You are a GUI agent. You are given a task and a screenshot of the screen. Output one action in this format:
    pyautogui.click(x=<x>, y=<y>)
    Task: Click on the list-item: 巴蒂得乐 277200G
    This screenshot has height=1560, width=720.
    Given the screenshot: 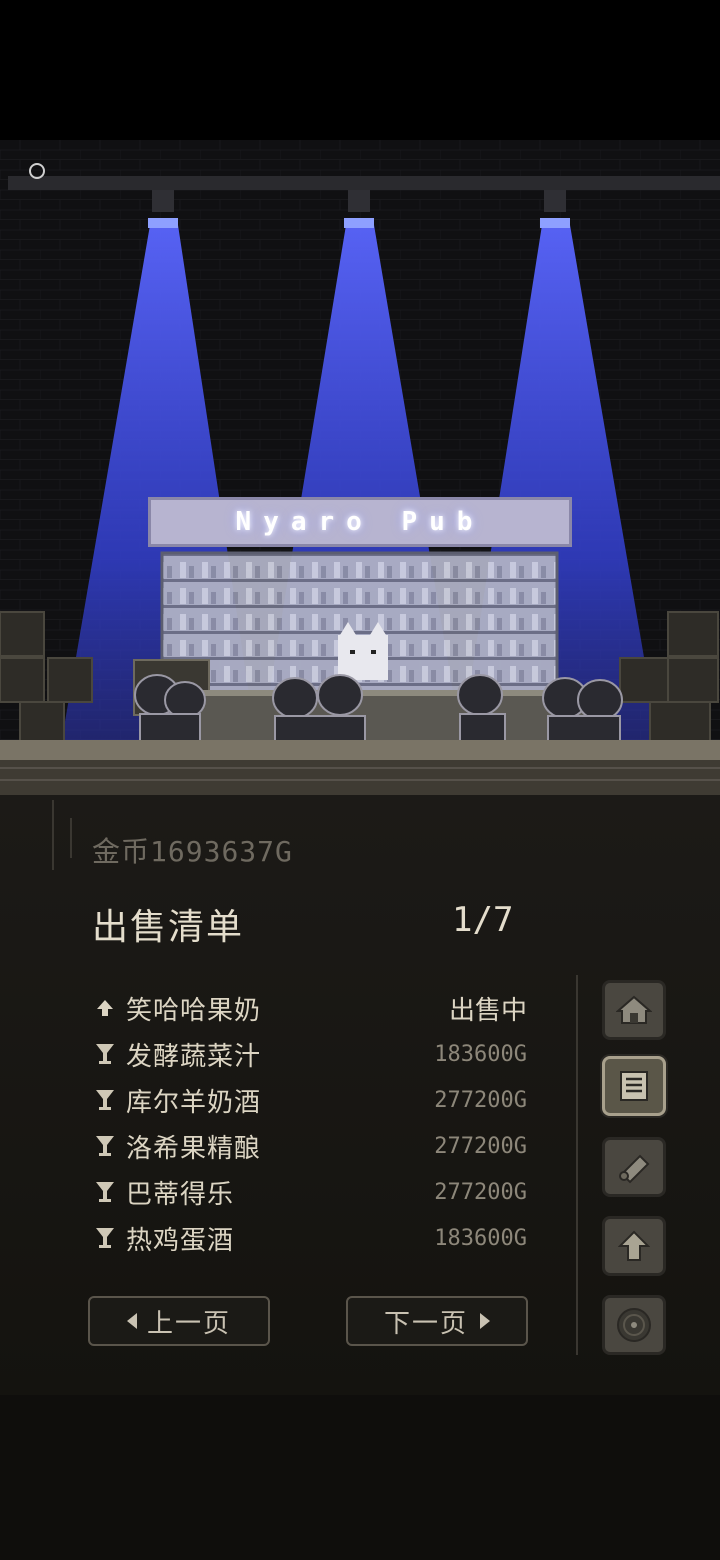 What is the action you would take?
    pyautogui.click(x=312, y=1192)
    